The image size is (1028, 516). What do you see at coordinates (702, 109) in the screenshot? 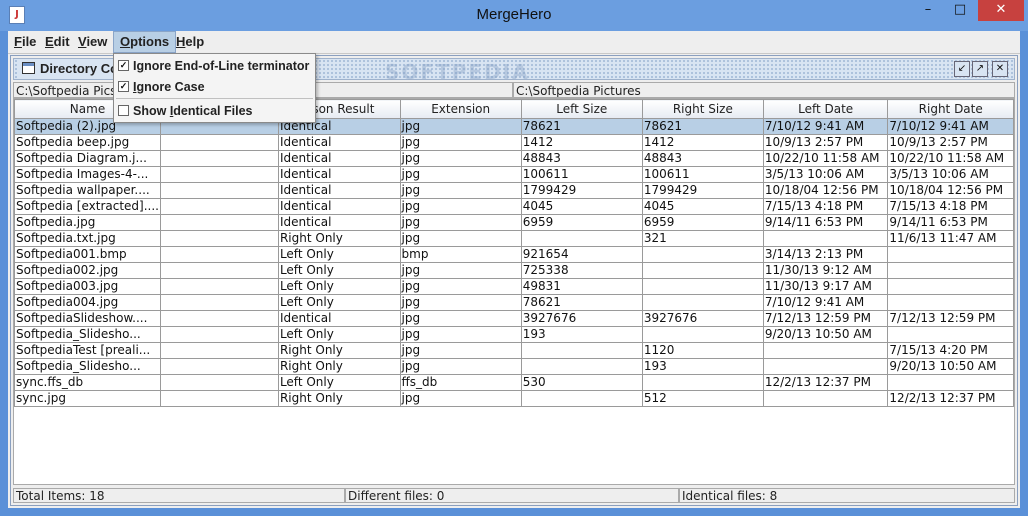
I see `col-header-right-size: Right Size` at bounding box center [702, 109].